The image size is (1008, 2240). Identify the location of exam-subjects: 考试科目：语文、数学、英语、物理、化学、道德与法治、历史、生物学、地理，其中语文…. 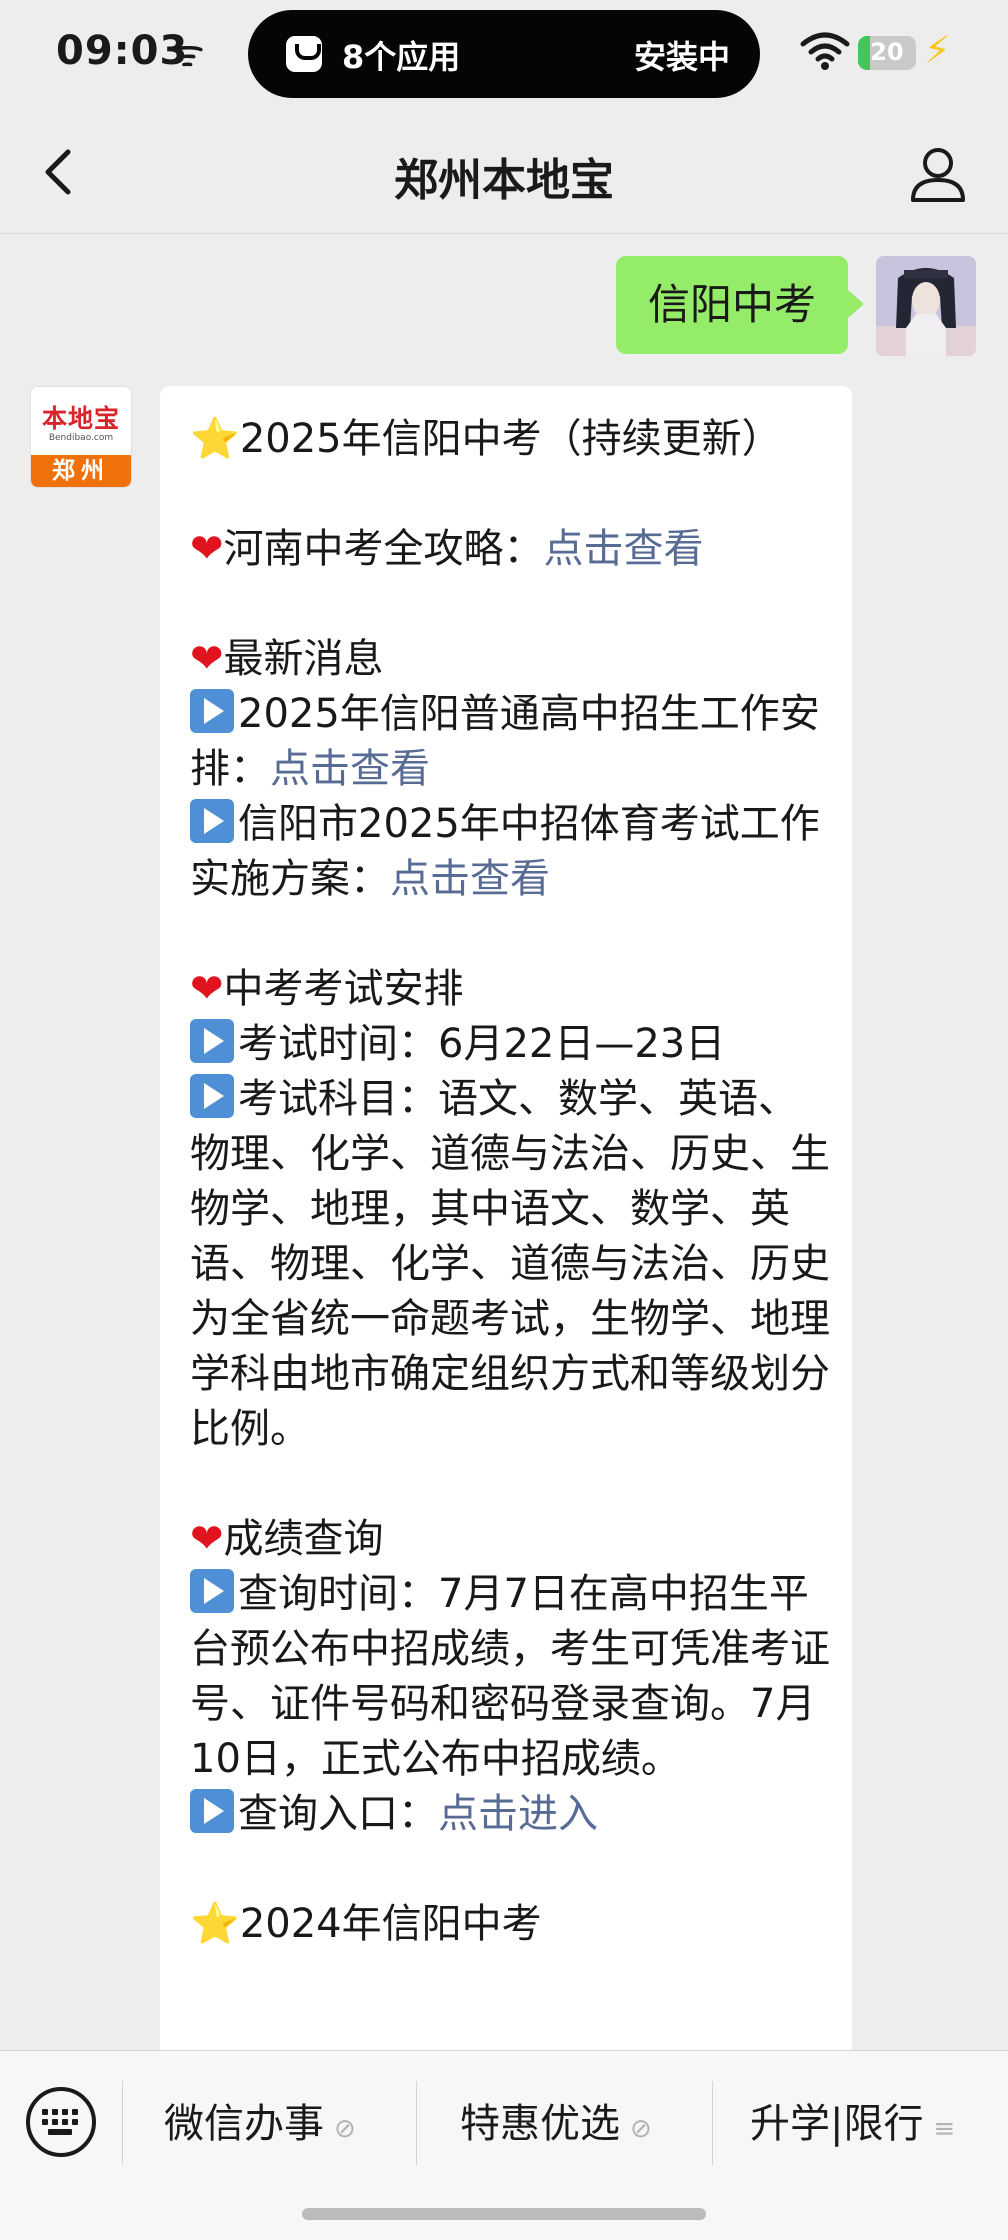
(510, 1264).